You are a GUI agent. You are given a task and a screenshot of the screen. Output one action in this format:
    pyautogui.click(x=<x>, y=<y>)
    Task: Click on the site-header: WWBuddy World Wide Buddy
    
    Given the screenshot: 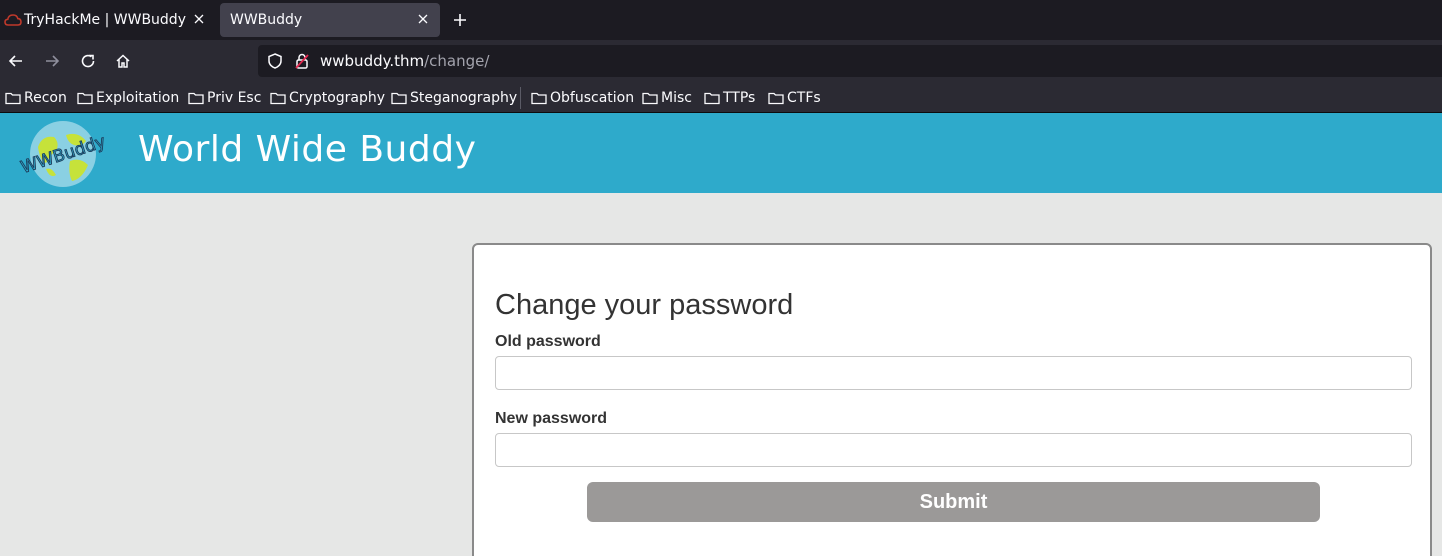 What is the action you would take?
    pyautogui.click(x=721, y=153)
    